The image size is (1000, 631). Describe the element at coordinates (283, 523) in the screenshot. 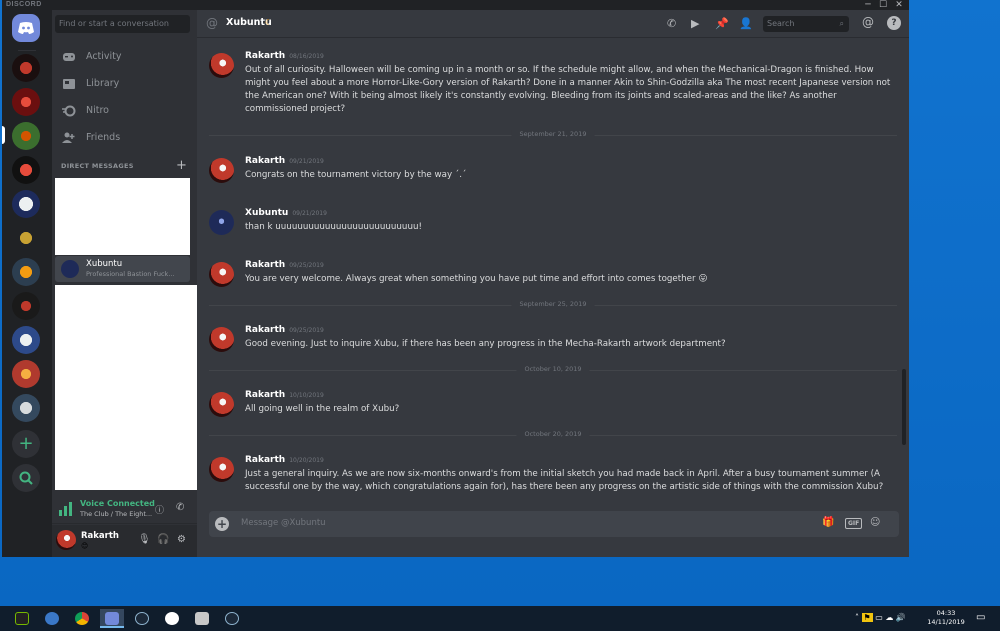

I see `message-input: Message @Xubuntu` at that location.